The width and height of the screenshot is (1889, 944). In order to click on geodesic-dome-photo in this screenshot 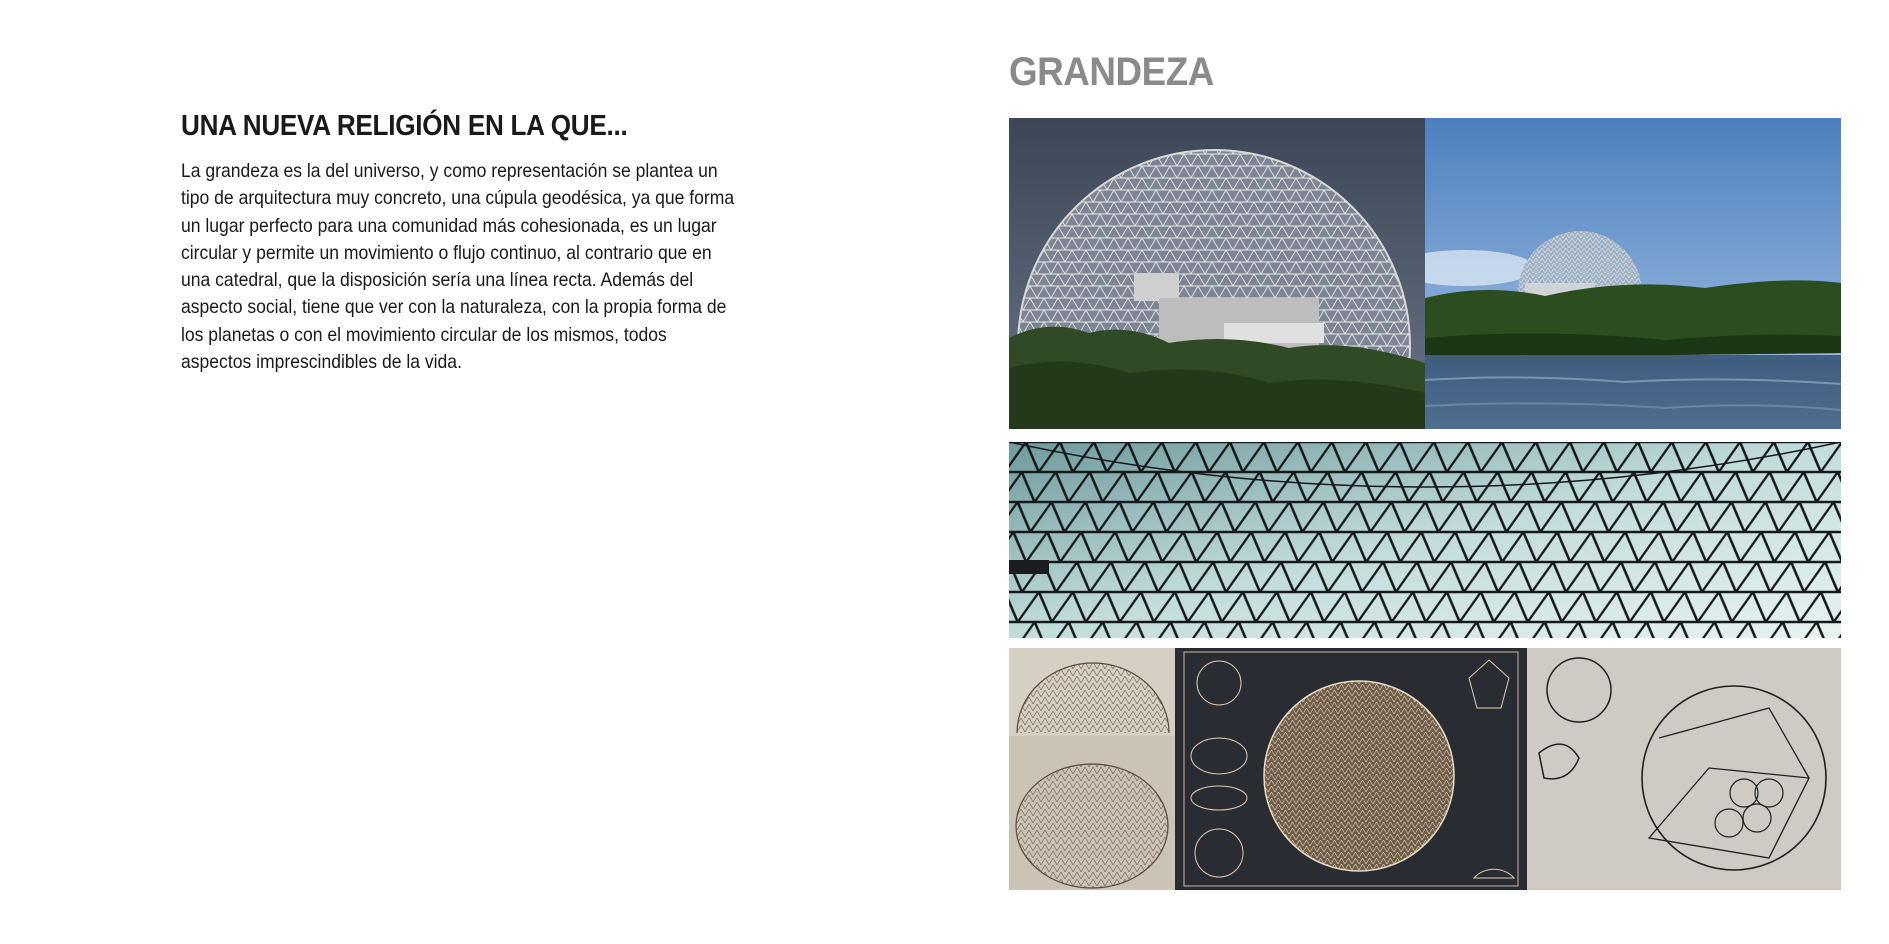, I will do `click(1217, 273)`.